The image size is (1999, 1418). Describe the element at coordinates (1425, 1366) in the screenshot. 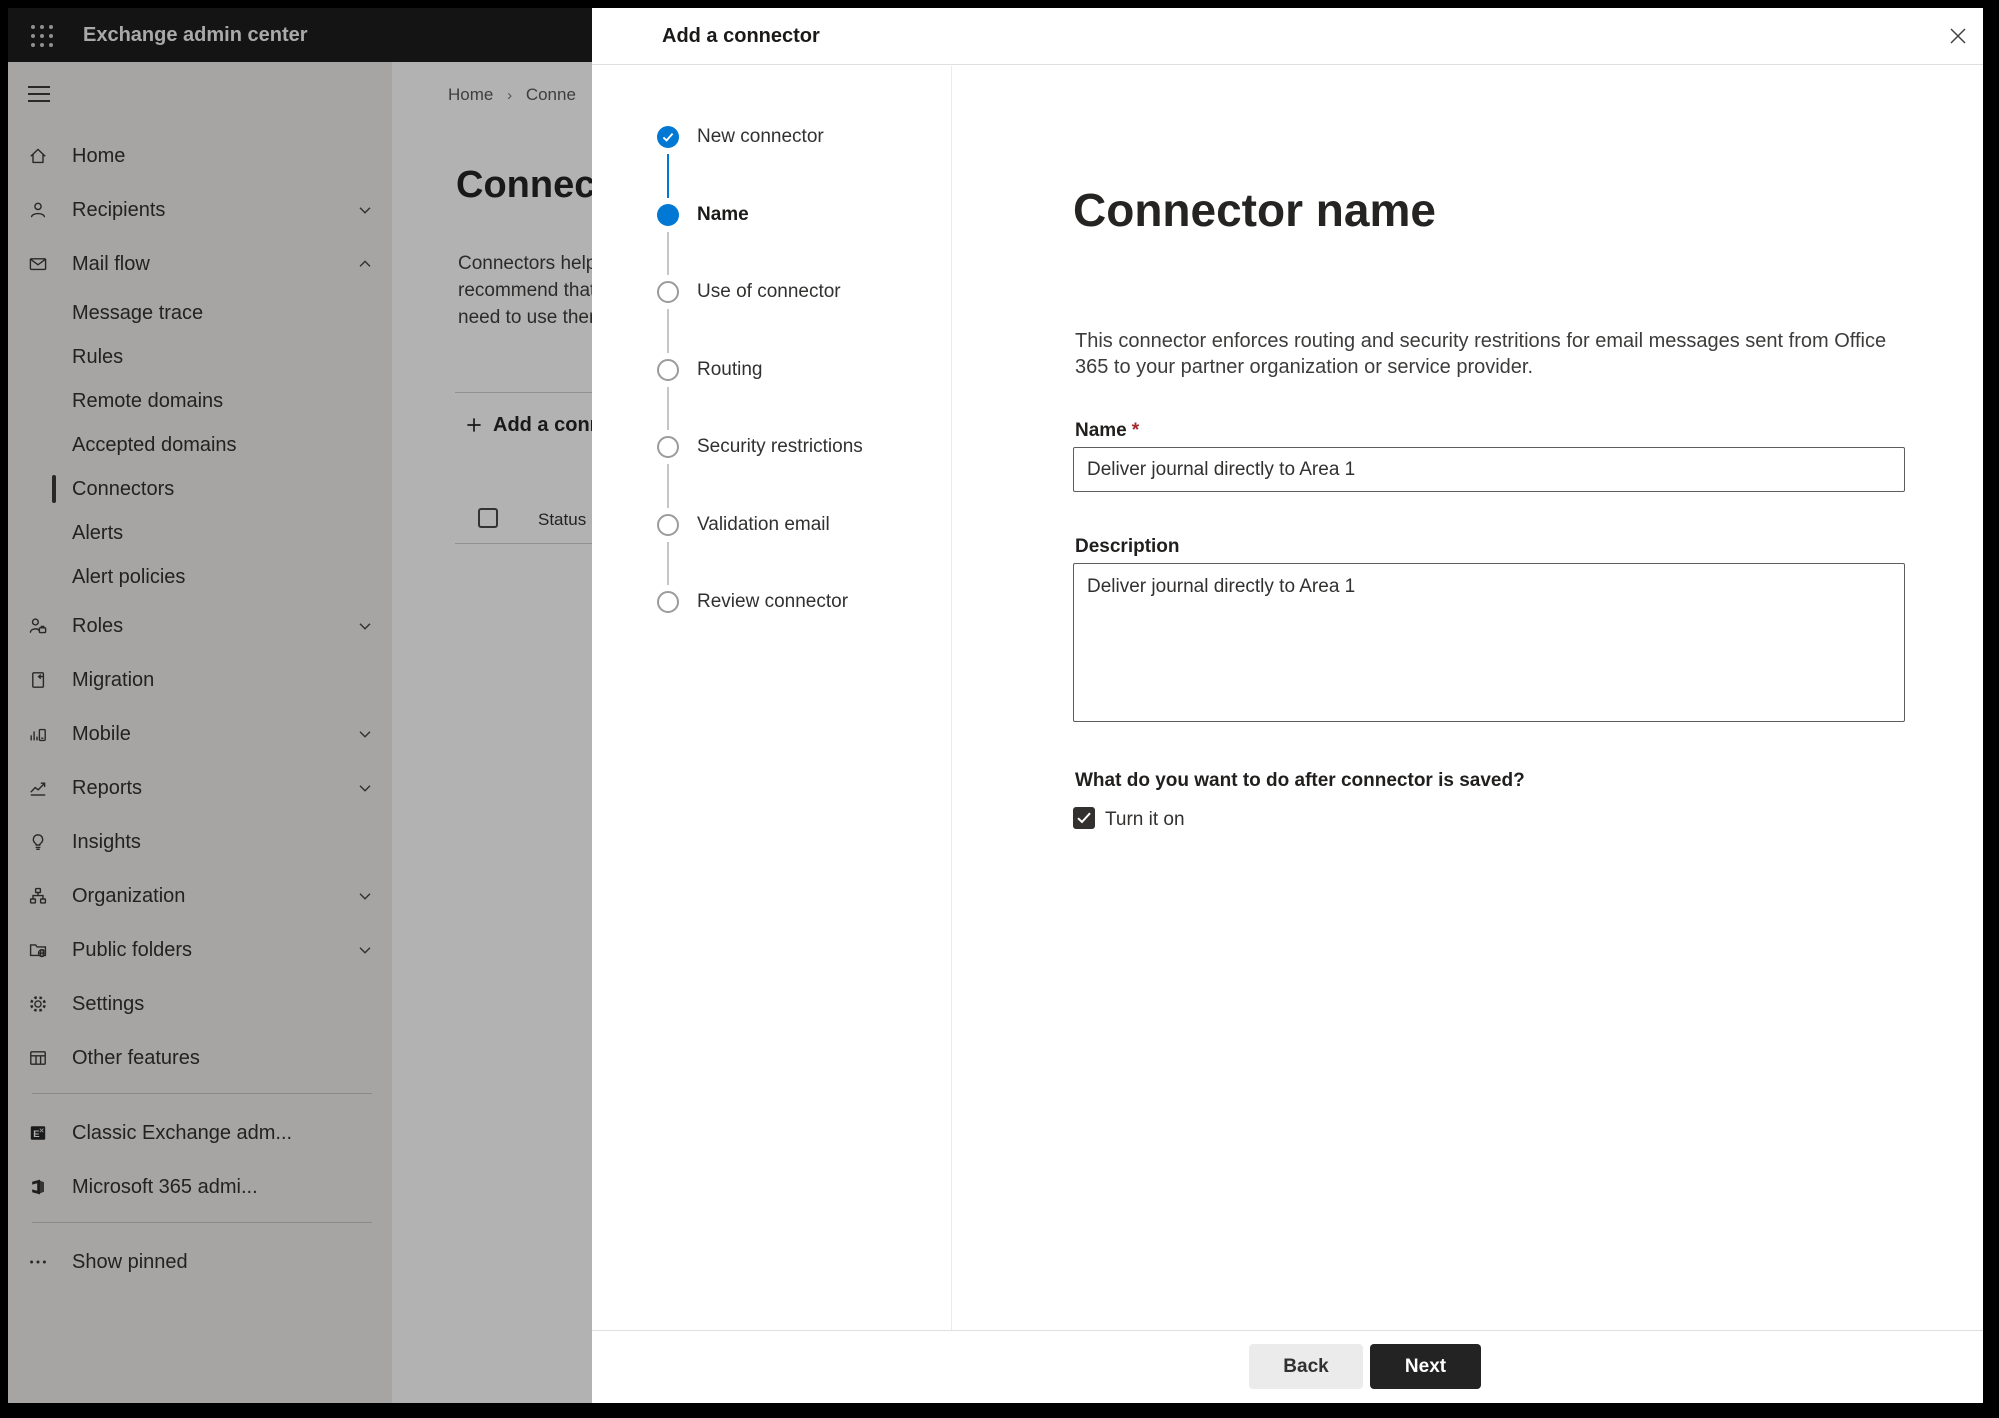

I see `next-button: Next` at that location.